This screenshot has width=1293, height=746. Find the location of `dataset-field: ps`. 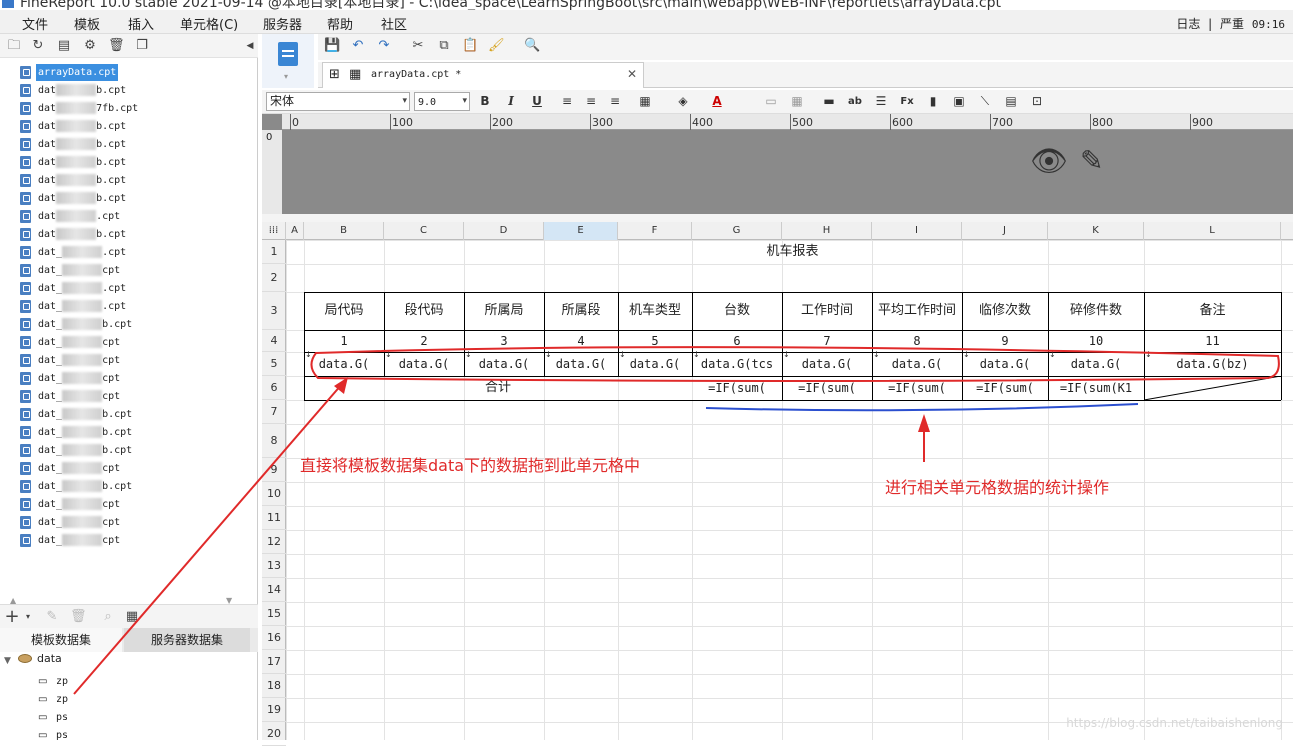

dataset-field: ps is located at coordinates (62, 735).